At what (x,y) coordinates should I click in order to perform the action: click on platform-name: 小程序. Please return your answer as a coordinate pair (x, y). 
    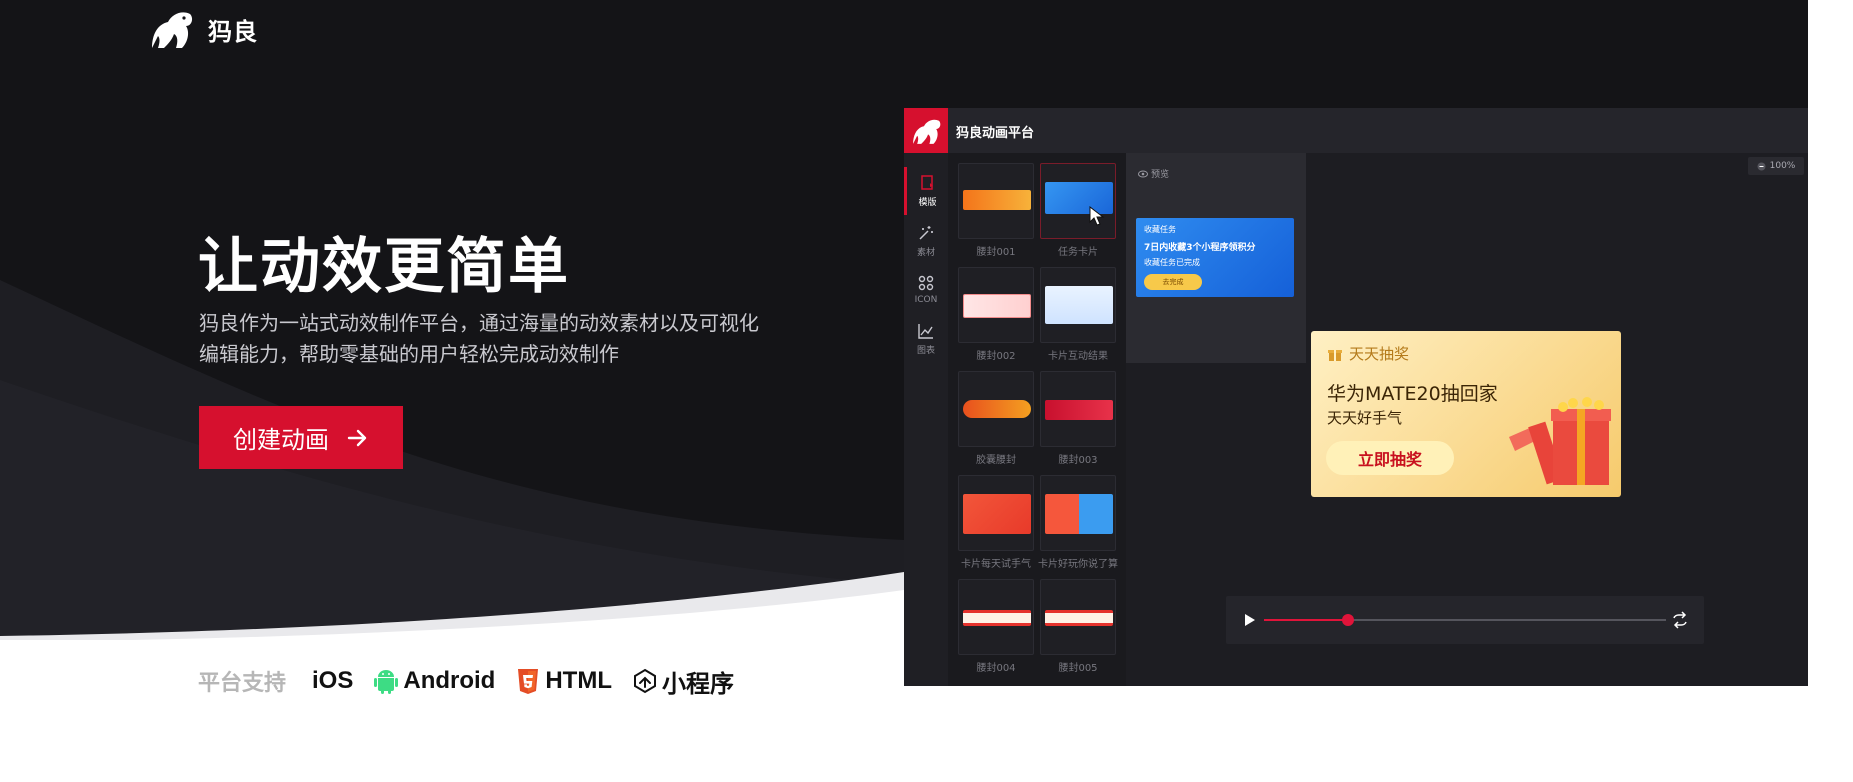
    Looking at the image, I should click on (698, 684).